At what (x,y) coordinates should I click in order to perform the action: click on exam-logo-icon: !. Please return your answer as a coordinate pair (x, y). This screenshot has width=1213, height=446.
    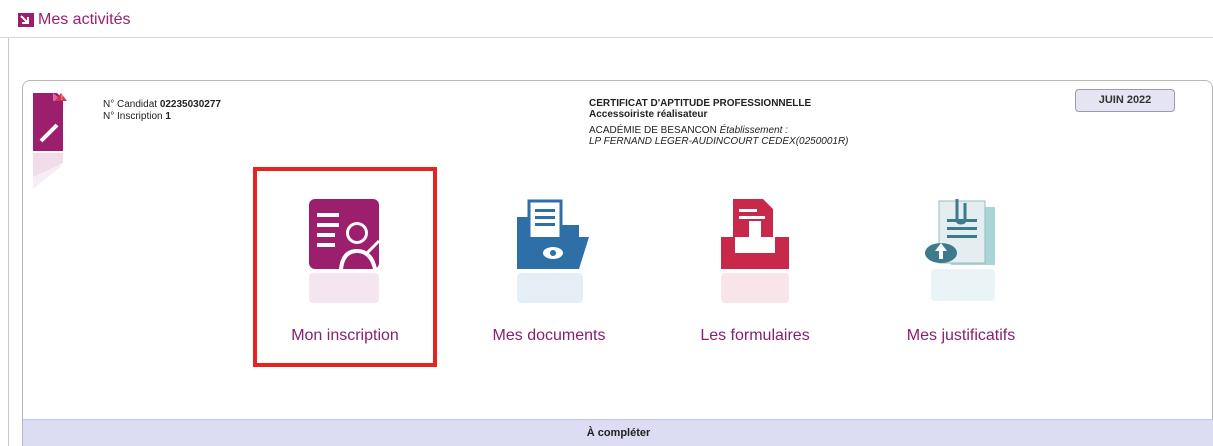
    Looking at the image, I should click on (50, 141).